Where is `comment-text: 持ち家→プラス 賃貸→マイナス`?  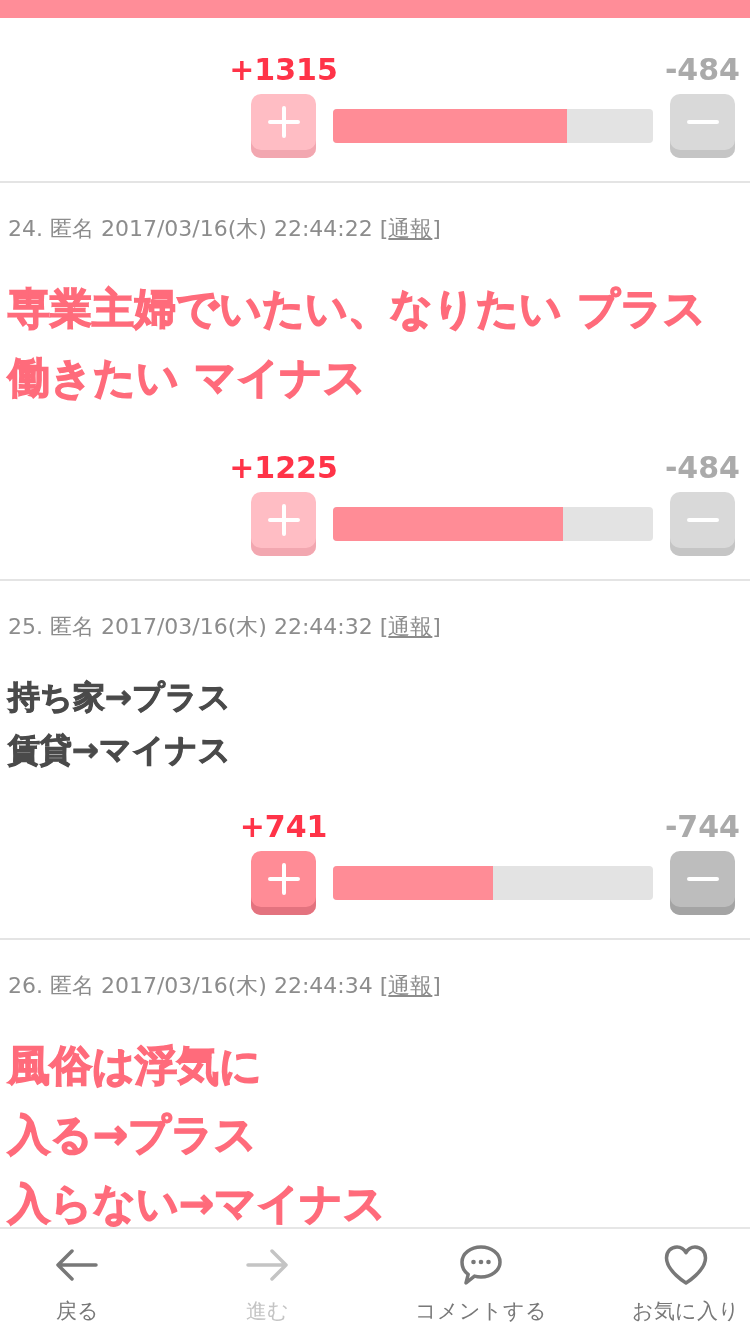
comment-text: 持ち家→プラス 賃貸→マイナス is located at coordinates (119, 723).